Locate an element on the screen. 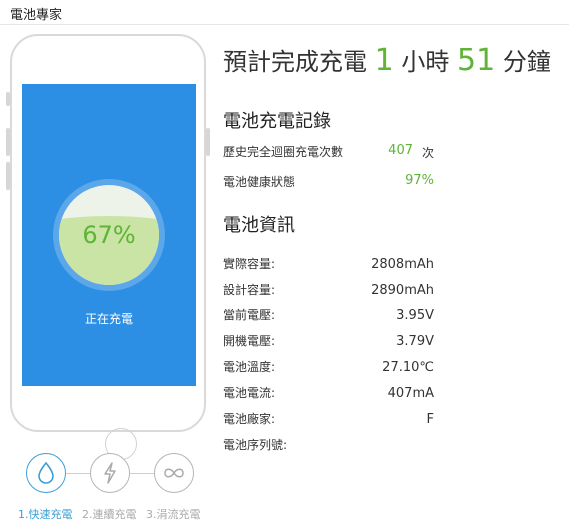 The width and height of the screenshot is (569, 524). battery-gauge-inner: 67% is located at coordinates (109, 235).